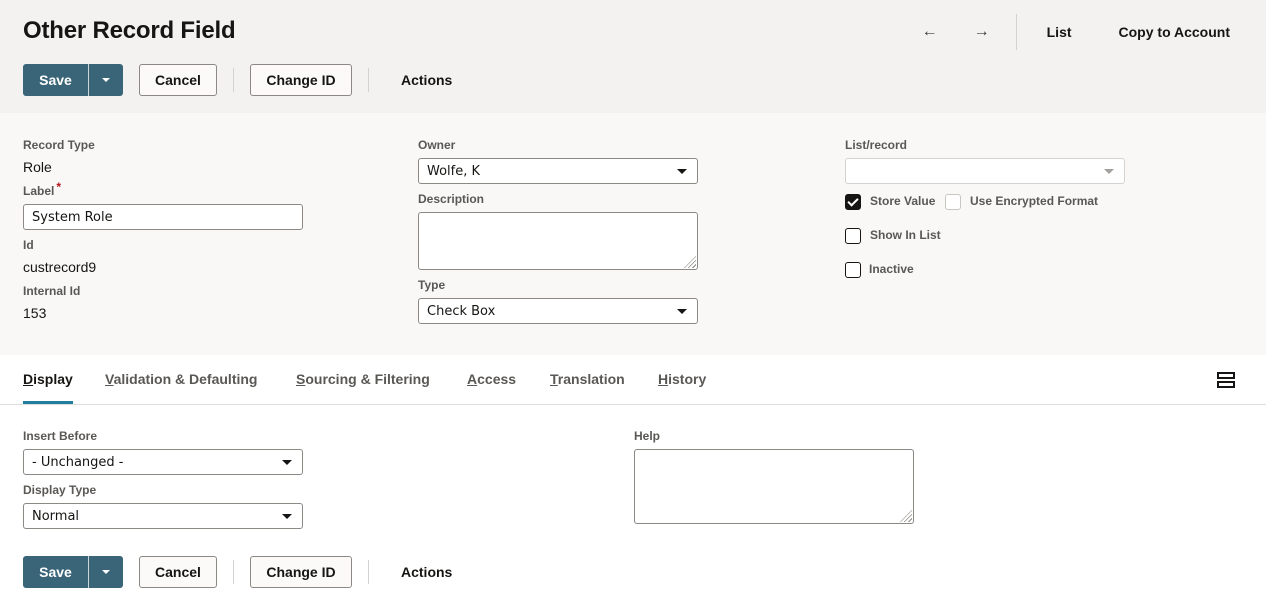 The width and height of the screenshot is (1266, 594). I want to click on tab-access: Access, so click(491, 379).